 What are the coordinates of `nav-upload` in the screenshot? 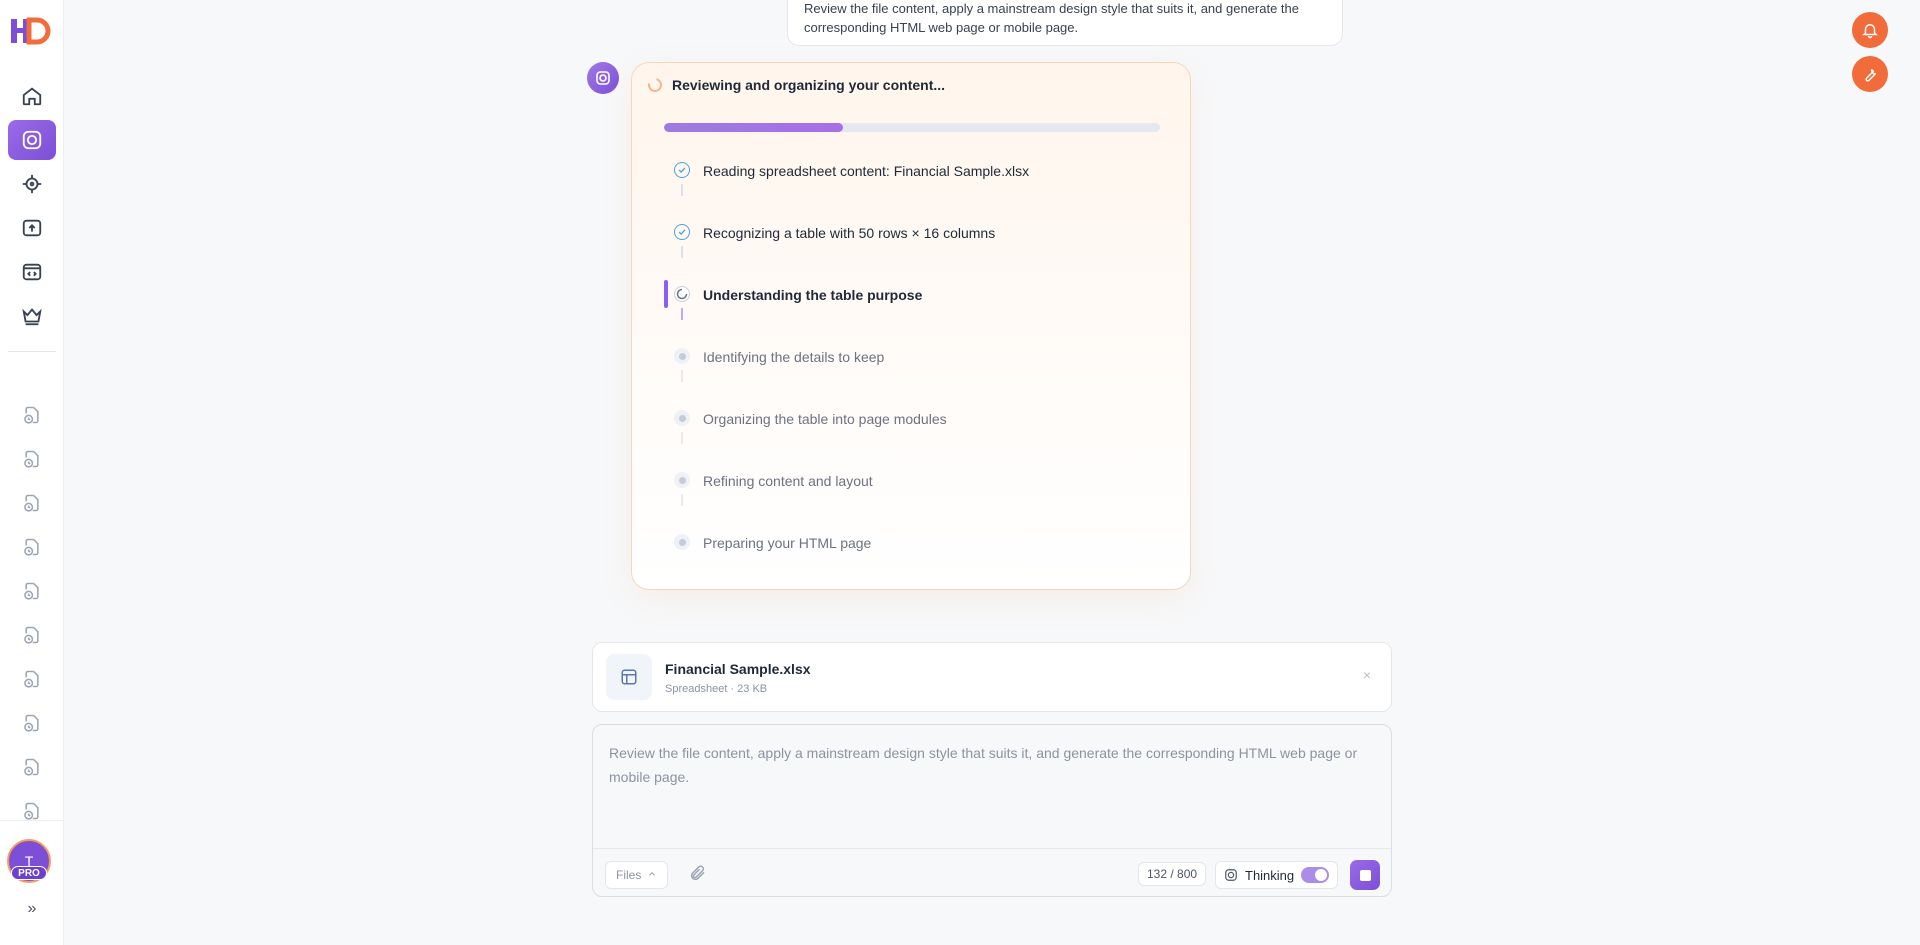 It's located at (32, 228).